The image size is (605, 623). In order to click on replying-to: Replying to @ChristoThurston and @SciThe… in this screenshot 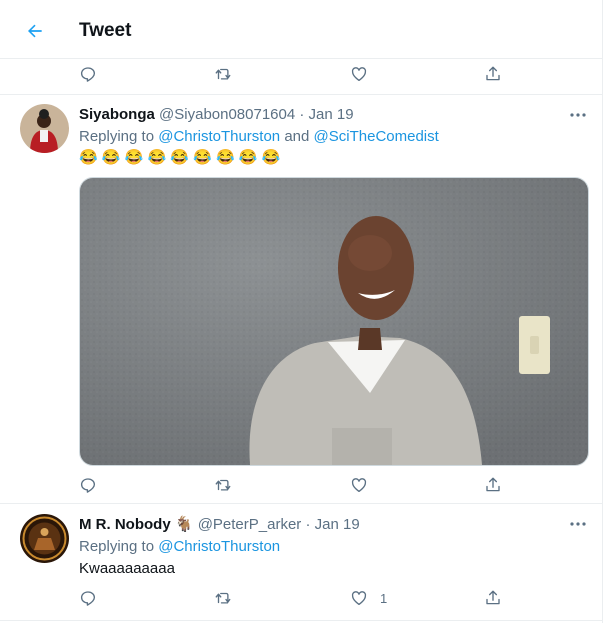, I will do `click(259, 137)`.